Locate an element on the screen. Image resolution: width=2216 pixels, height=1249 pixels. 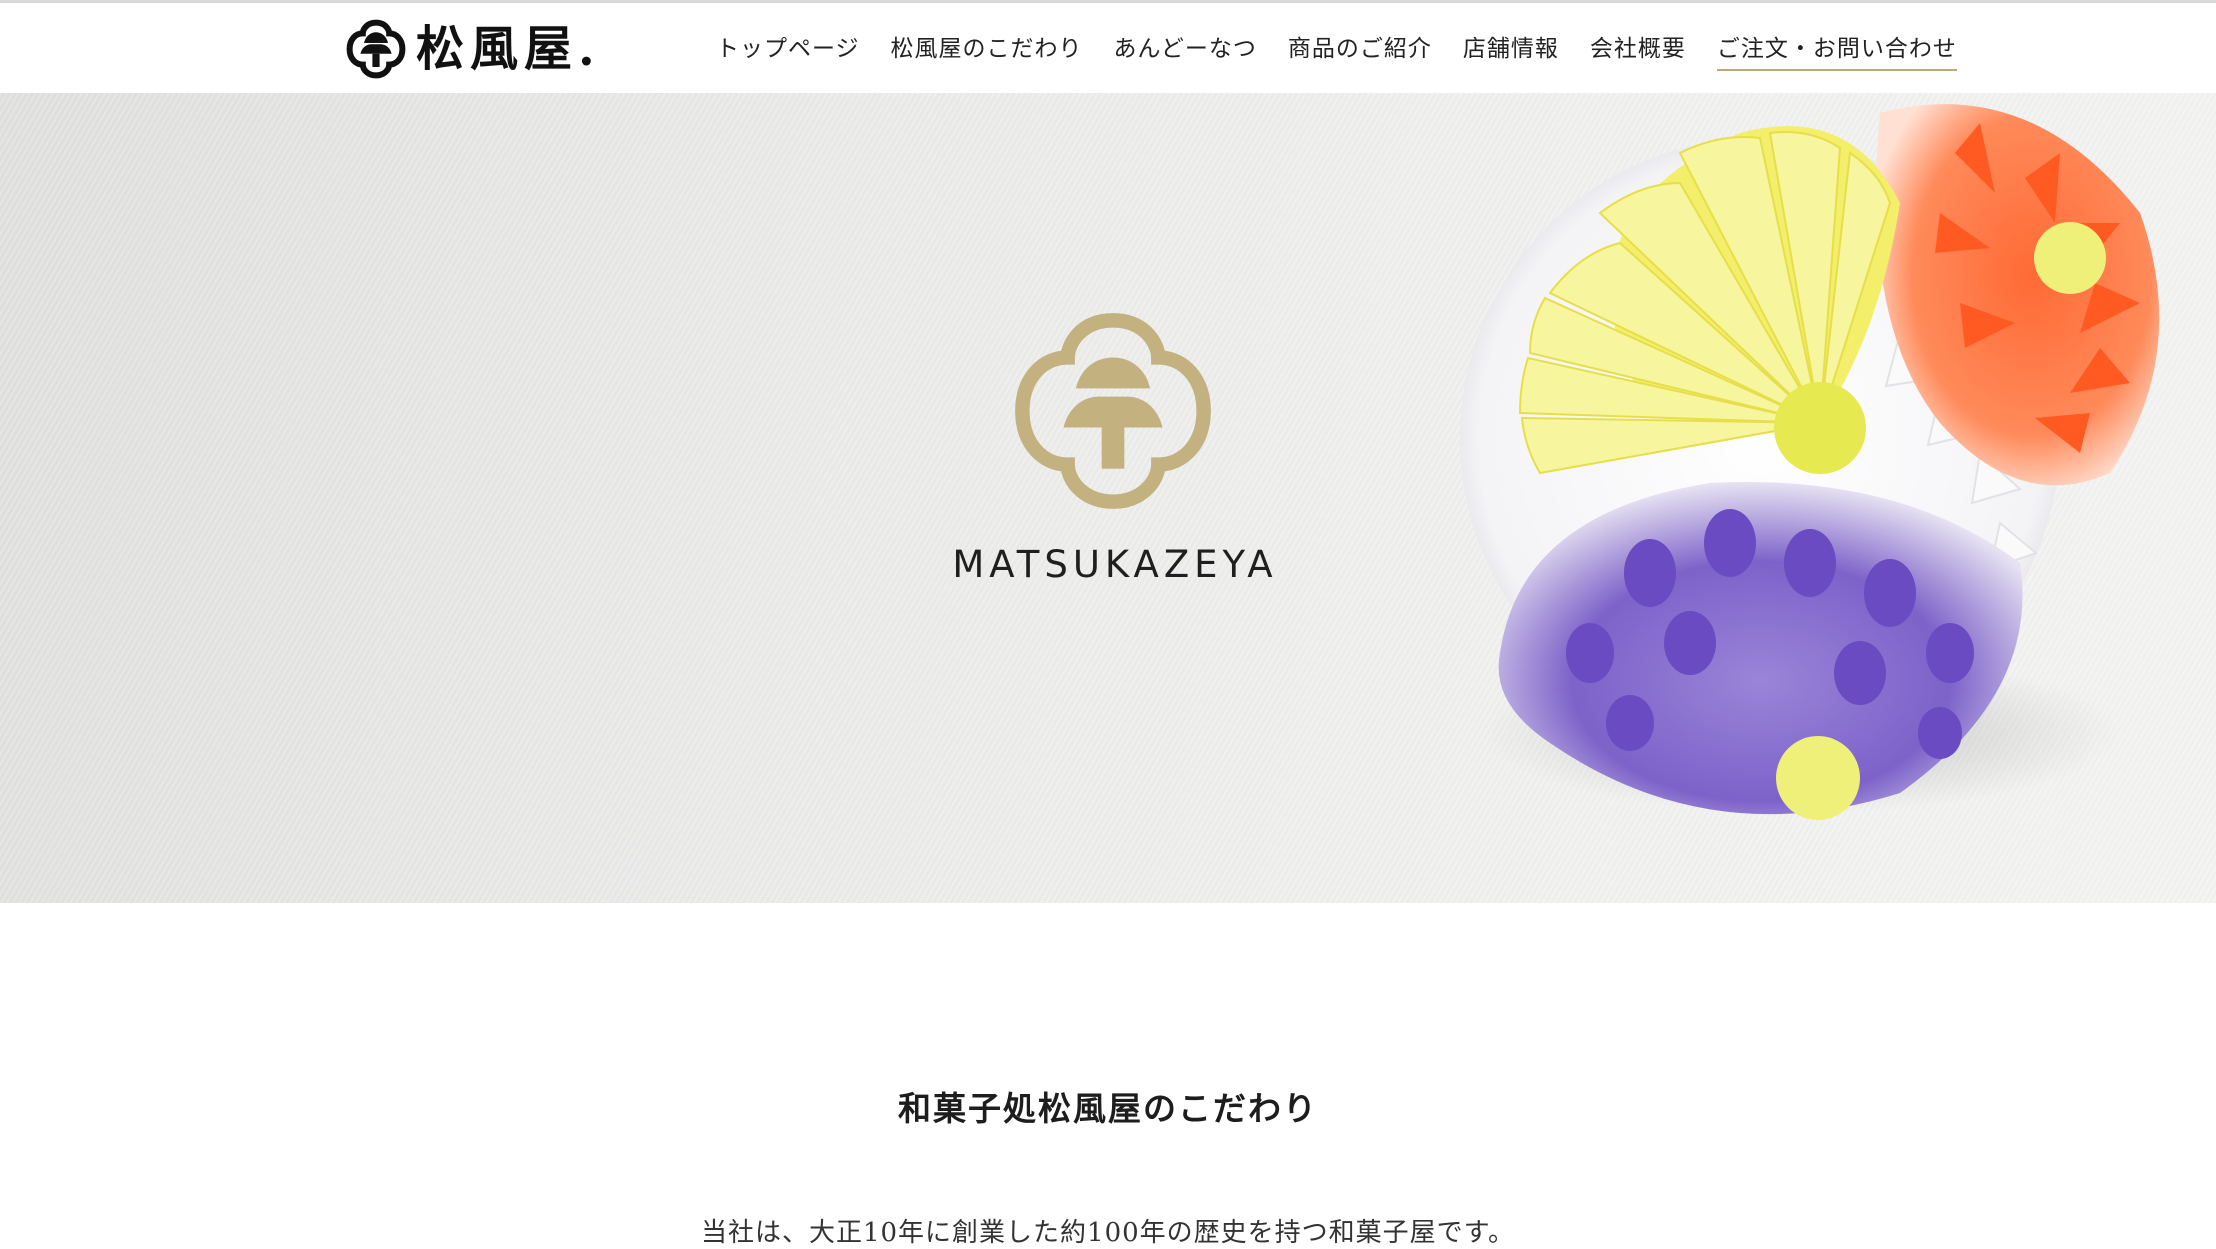
nav-top: トップページ is located at coordinates (788, 50).